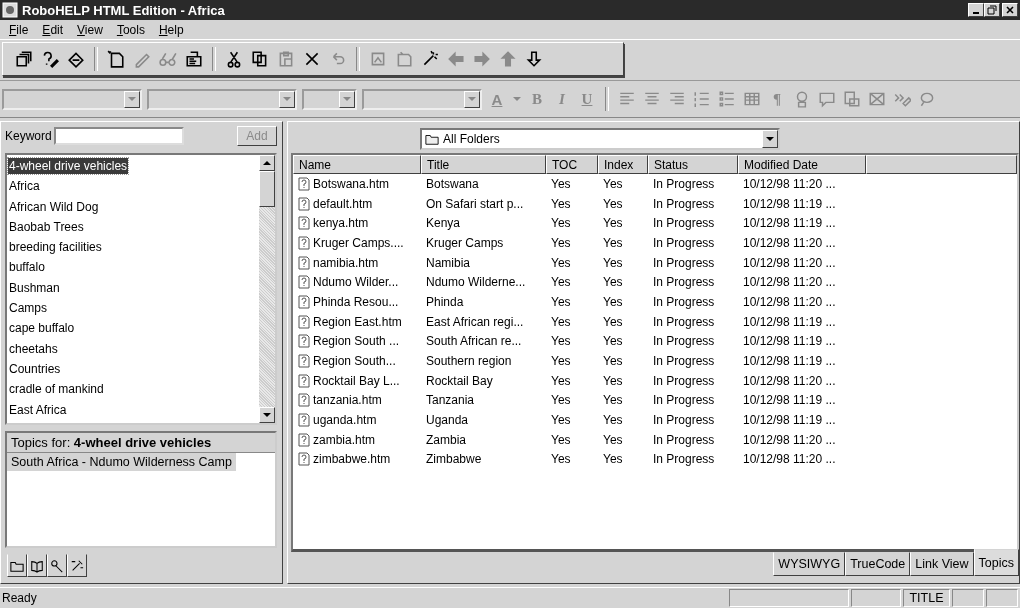 Image resolution: width=1020 pixels, height=608 pixels. I want to click on keyword-item: breeding facilities, so click(55, 247).